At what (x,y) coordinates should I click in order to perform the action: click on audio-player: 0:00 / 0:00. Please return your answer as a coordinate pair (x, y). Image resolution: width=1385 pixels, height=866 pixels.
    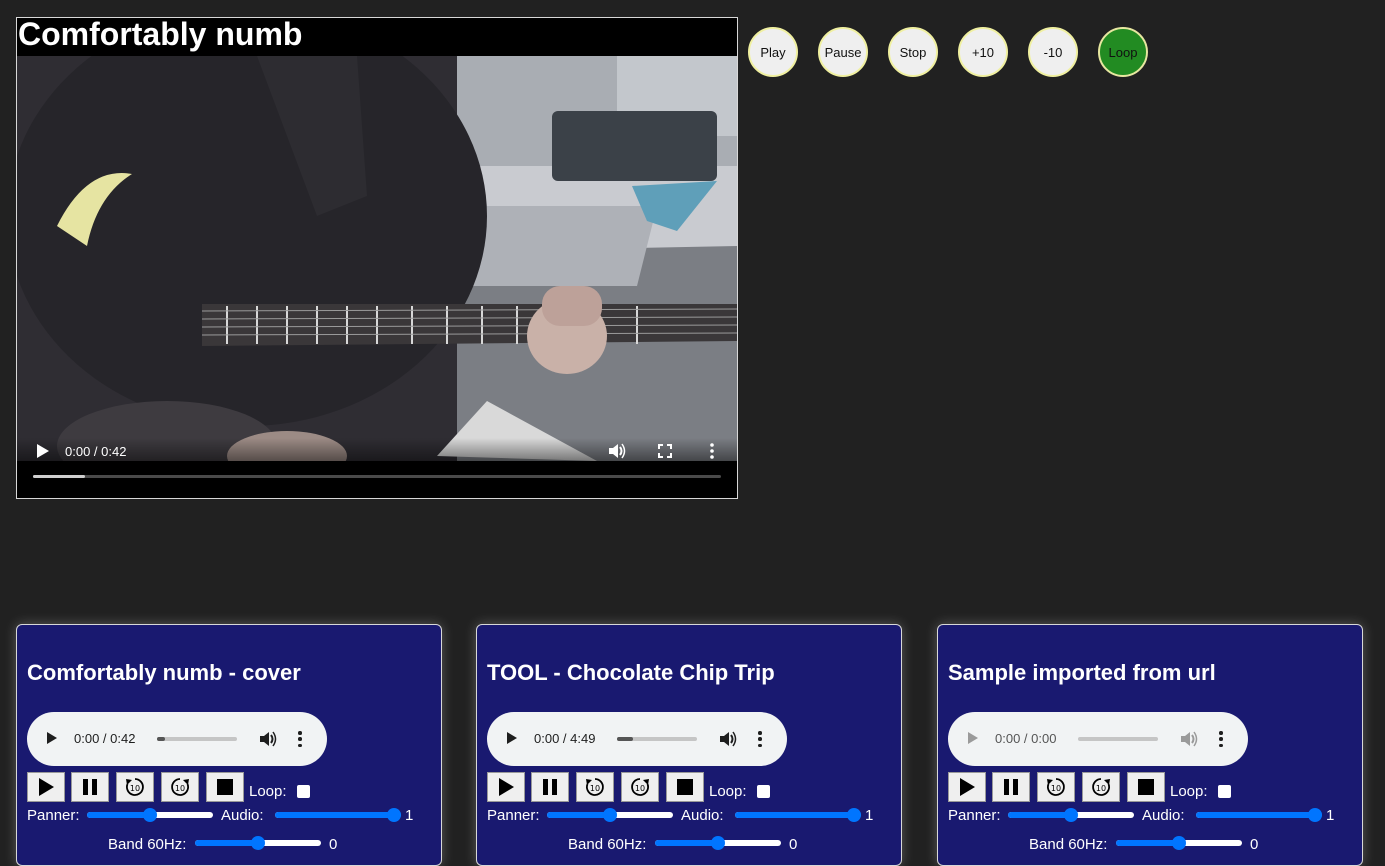
    Looking at the image, I should click on (1098, 739).